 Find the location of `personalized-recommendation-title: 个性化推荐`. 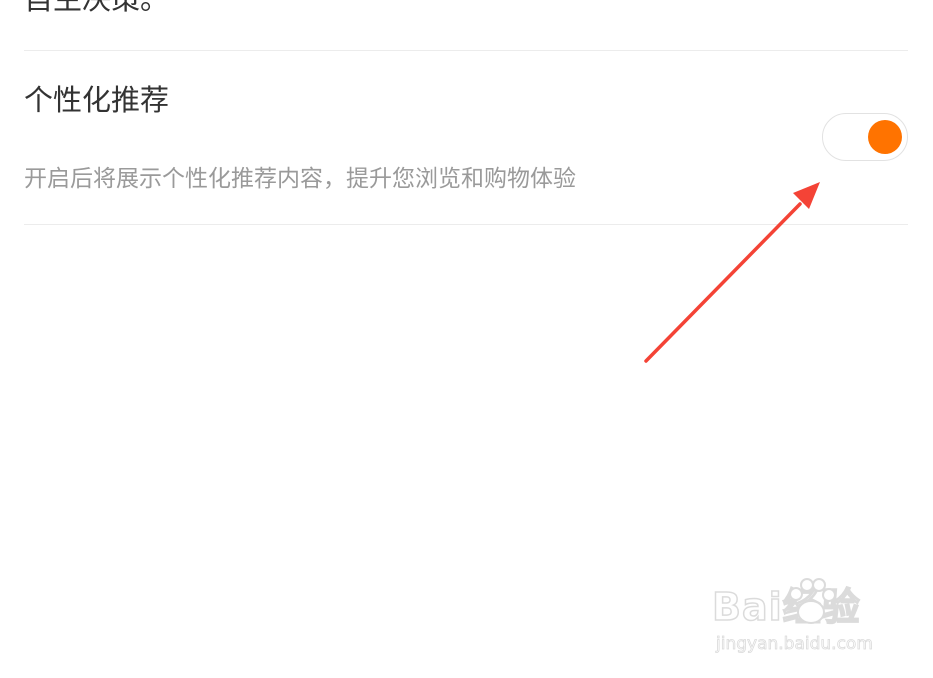

personalized-recommendation-title: 个性化推荐 is located at coordinates (97, 100).